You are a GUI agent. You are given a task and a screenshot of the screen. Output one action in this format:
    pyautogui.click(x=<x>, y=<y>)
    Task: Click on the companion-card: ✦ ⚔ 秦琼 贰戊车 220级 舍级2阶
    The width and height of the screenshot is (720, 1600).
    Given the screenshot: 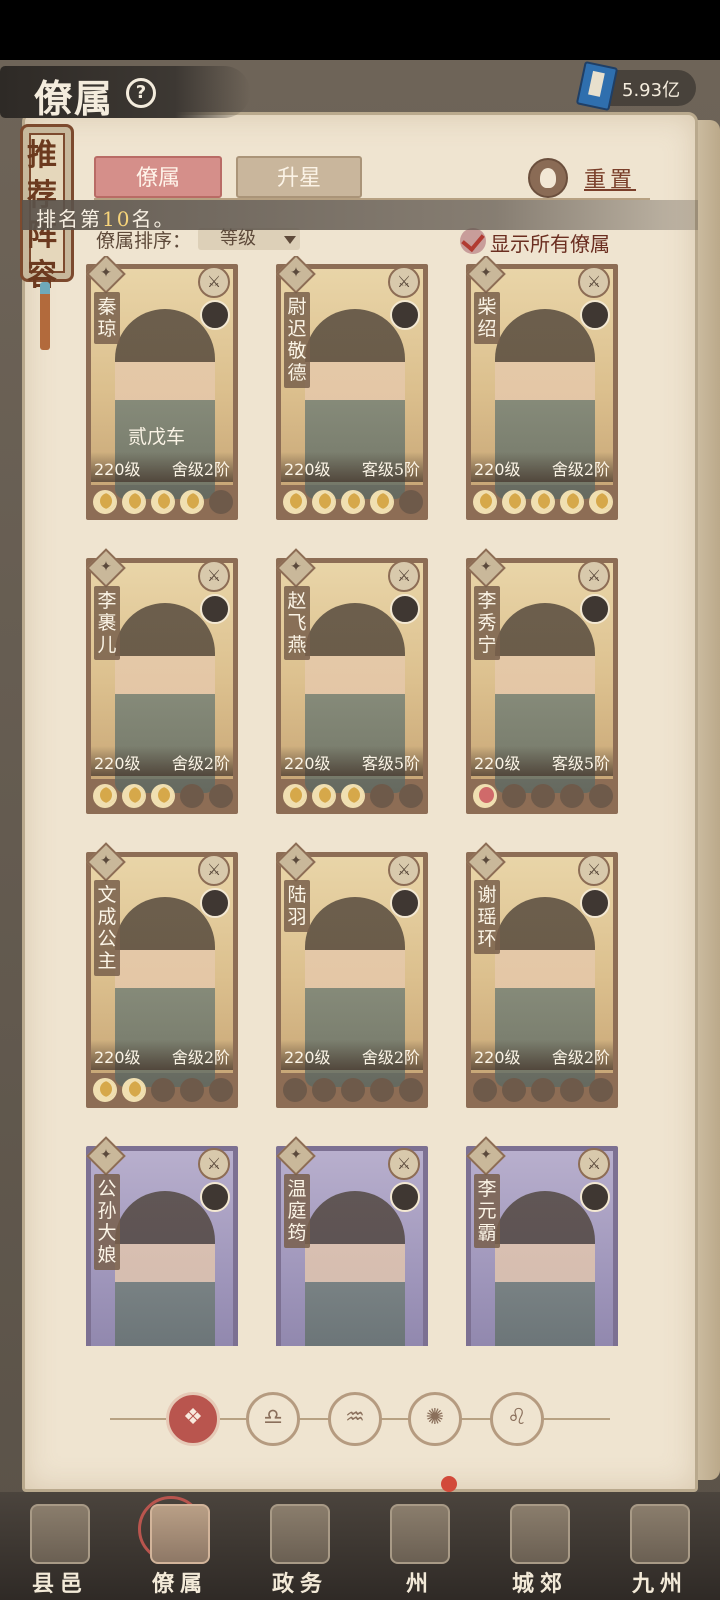 What is the action you would take?
    pyautogui.click(x=162, y=388)
    